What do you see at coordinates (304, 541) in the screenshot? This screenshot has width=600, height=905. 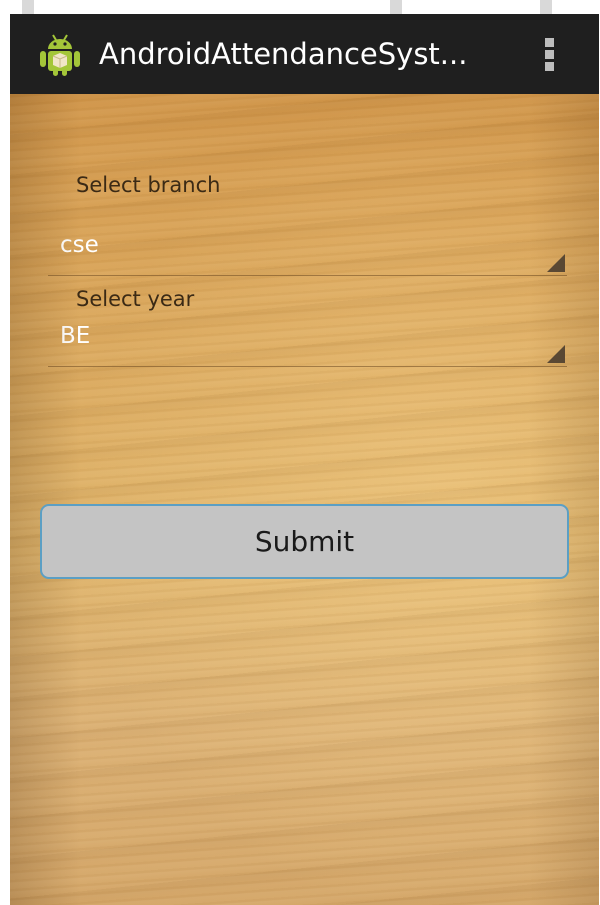 I see `submit-button: Submit` at bounding box center [304, 541].